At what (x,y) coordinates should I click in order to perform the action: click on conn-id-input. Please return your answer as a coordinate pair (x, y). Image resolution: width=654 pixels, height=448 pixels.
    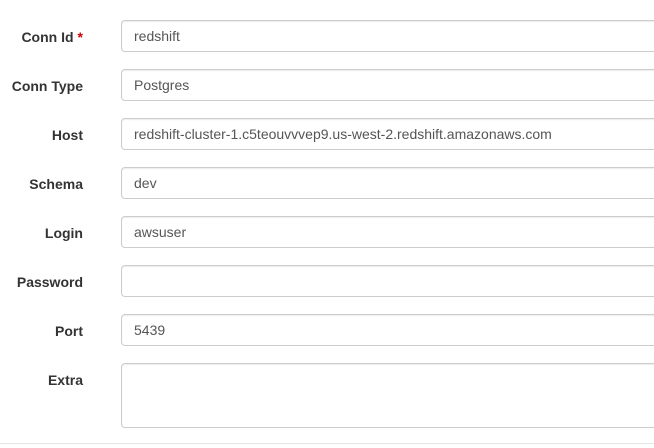
    Looking at the image, I should click on (387, 36).